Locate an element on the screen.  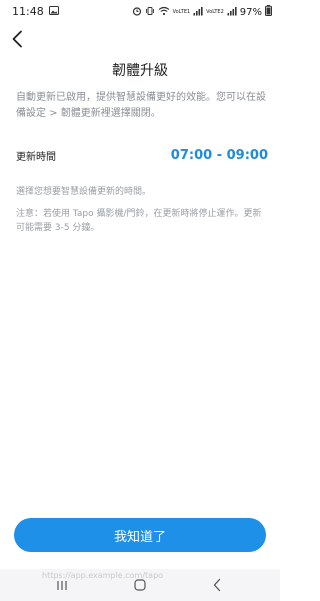
home-icon is located at coordinates (140, 585).